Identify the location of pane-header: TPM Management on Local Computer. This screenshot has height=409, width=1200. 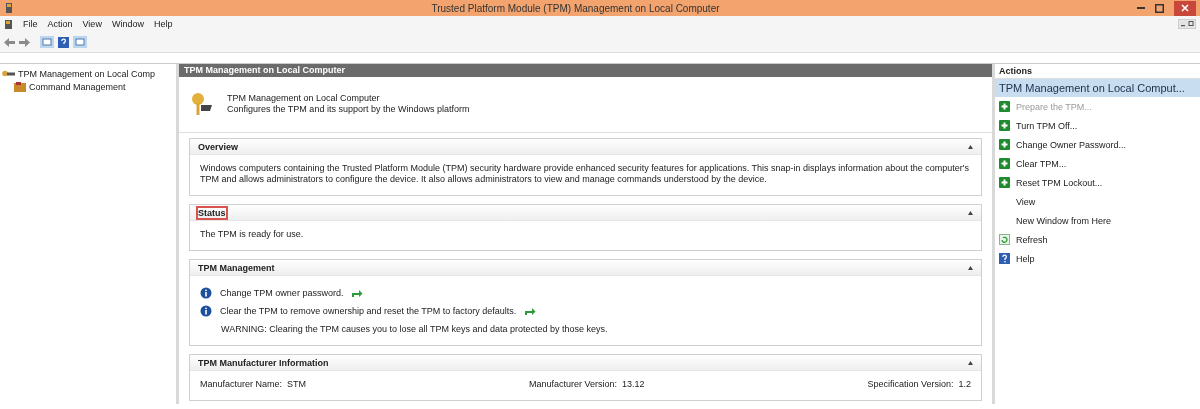
(585, 70).